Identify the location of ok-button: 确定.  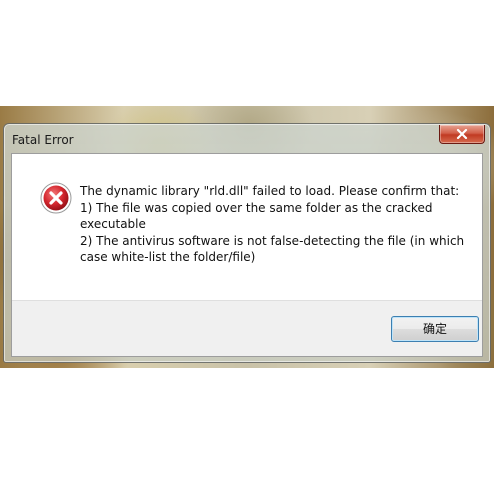
(435, 329).